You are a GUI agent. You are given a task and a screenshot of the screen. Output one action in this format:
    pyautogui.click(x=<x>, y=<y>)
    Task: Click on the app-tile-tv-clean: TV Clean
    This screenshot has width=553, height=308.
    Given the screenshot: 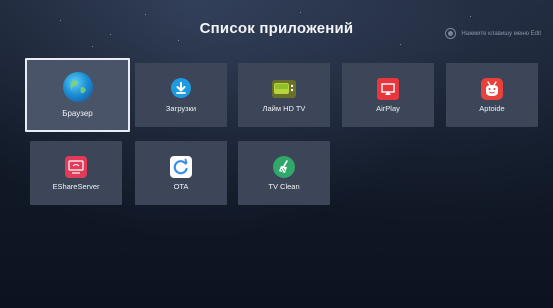 What is the action you would take?
    pyautogui.click(x=284, y=173)
    